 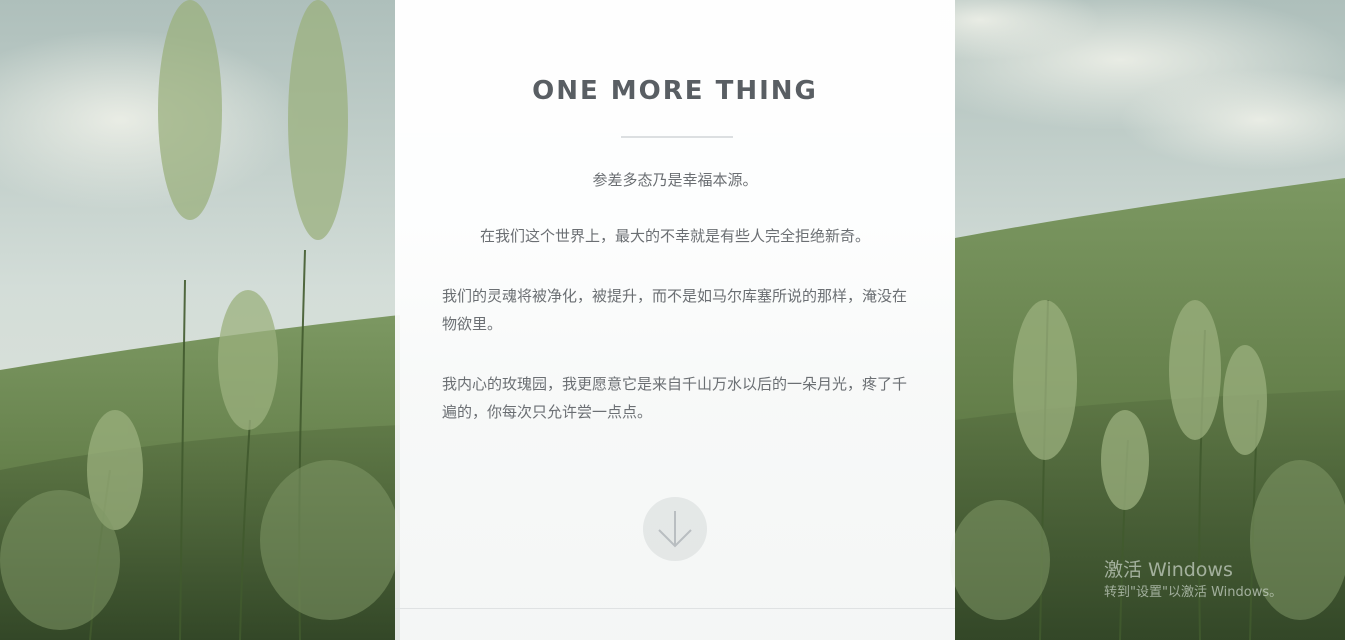 What do you see at coordinates (1193, 592) in the screenshot?
I see `watermark-subtitle: 转到"设置"以激活 Windows。` at bounding box center [1193, 592].